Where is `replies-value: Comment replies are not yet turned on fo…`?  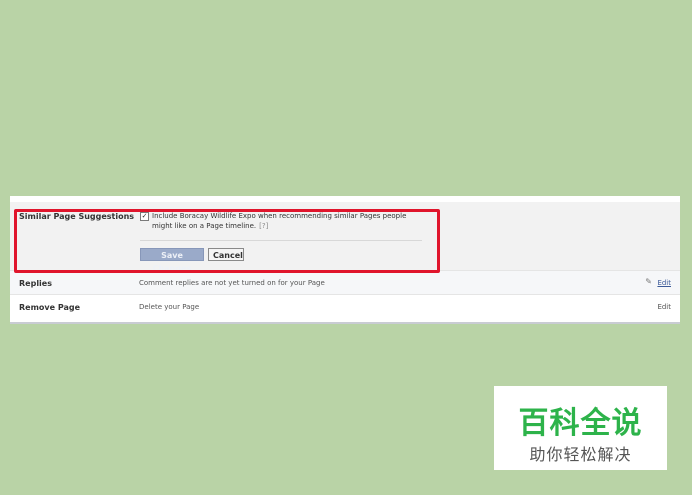
replies-value: Comment replies are not yet turned on fo… is located at coordinates (232, 283).